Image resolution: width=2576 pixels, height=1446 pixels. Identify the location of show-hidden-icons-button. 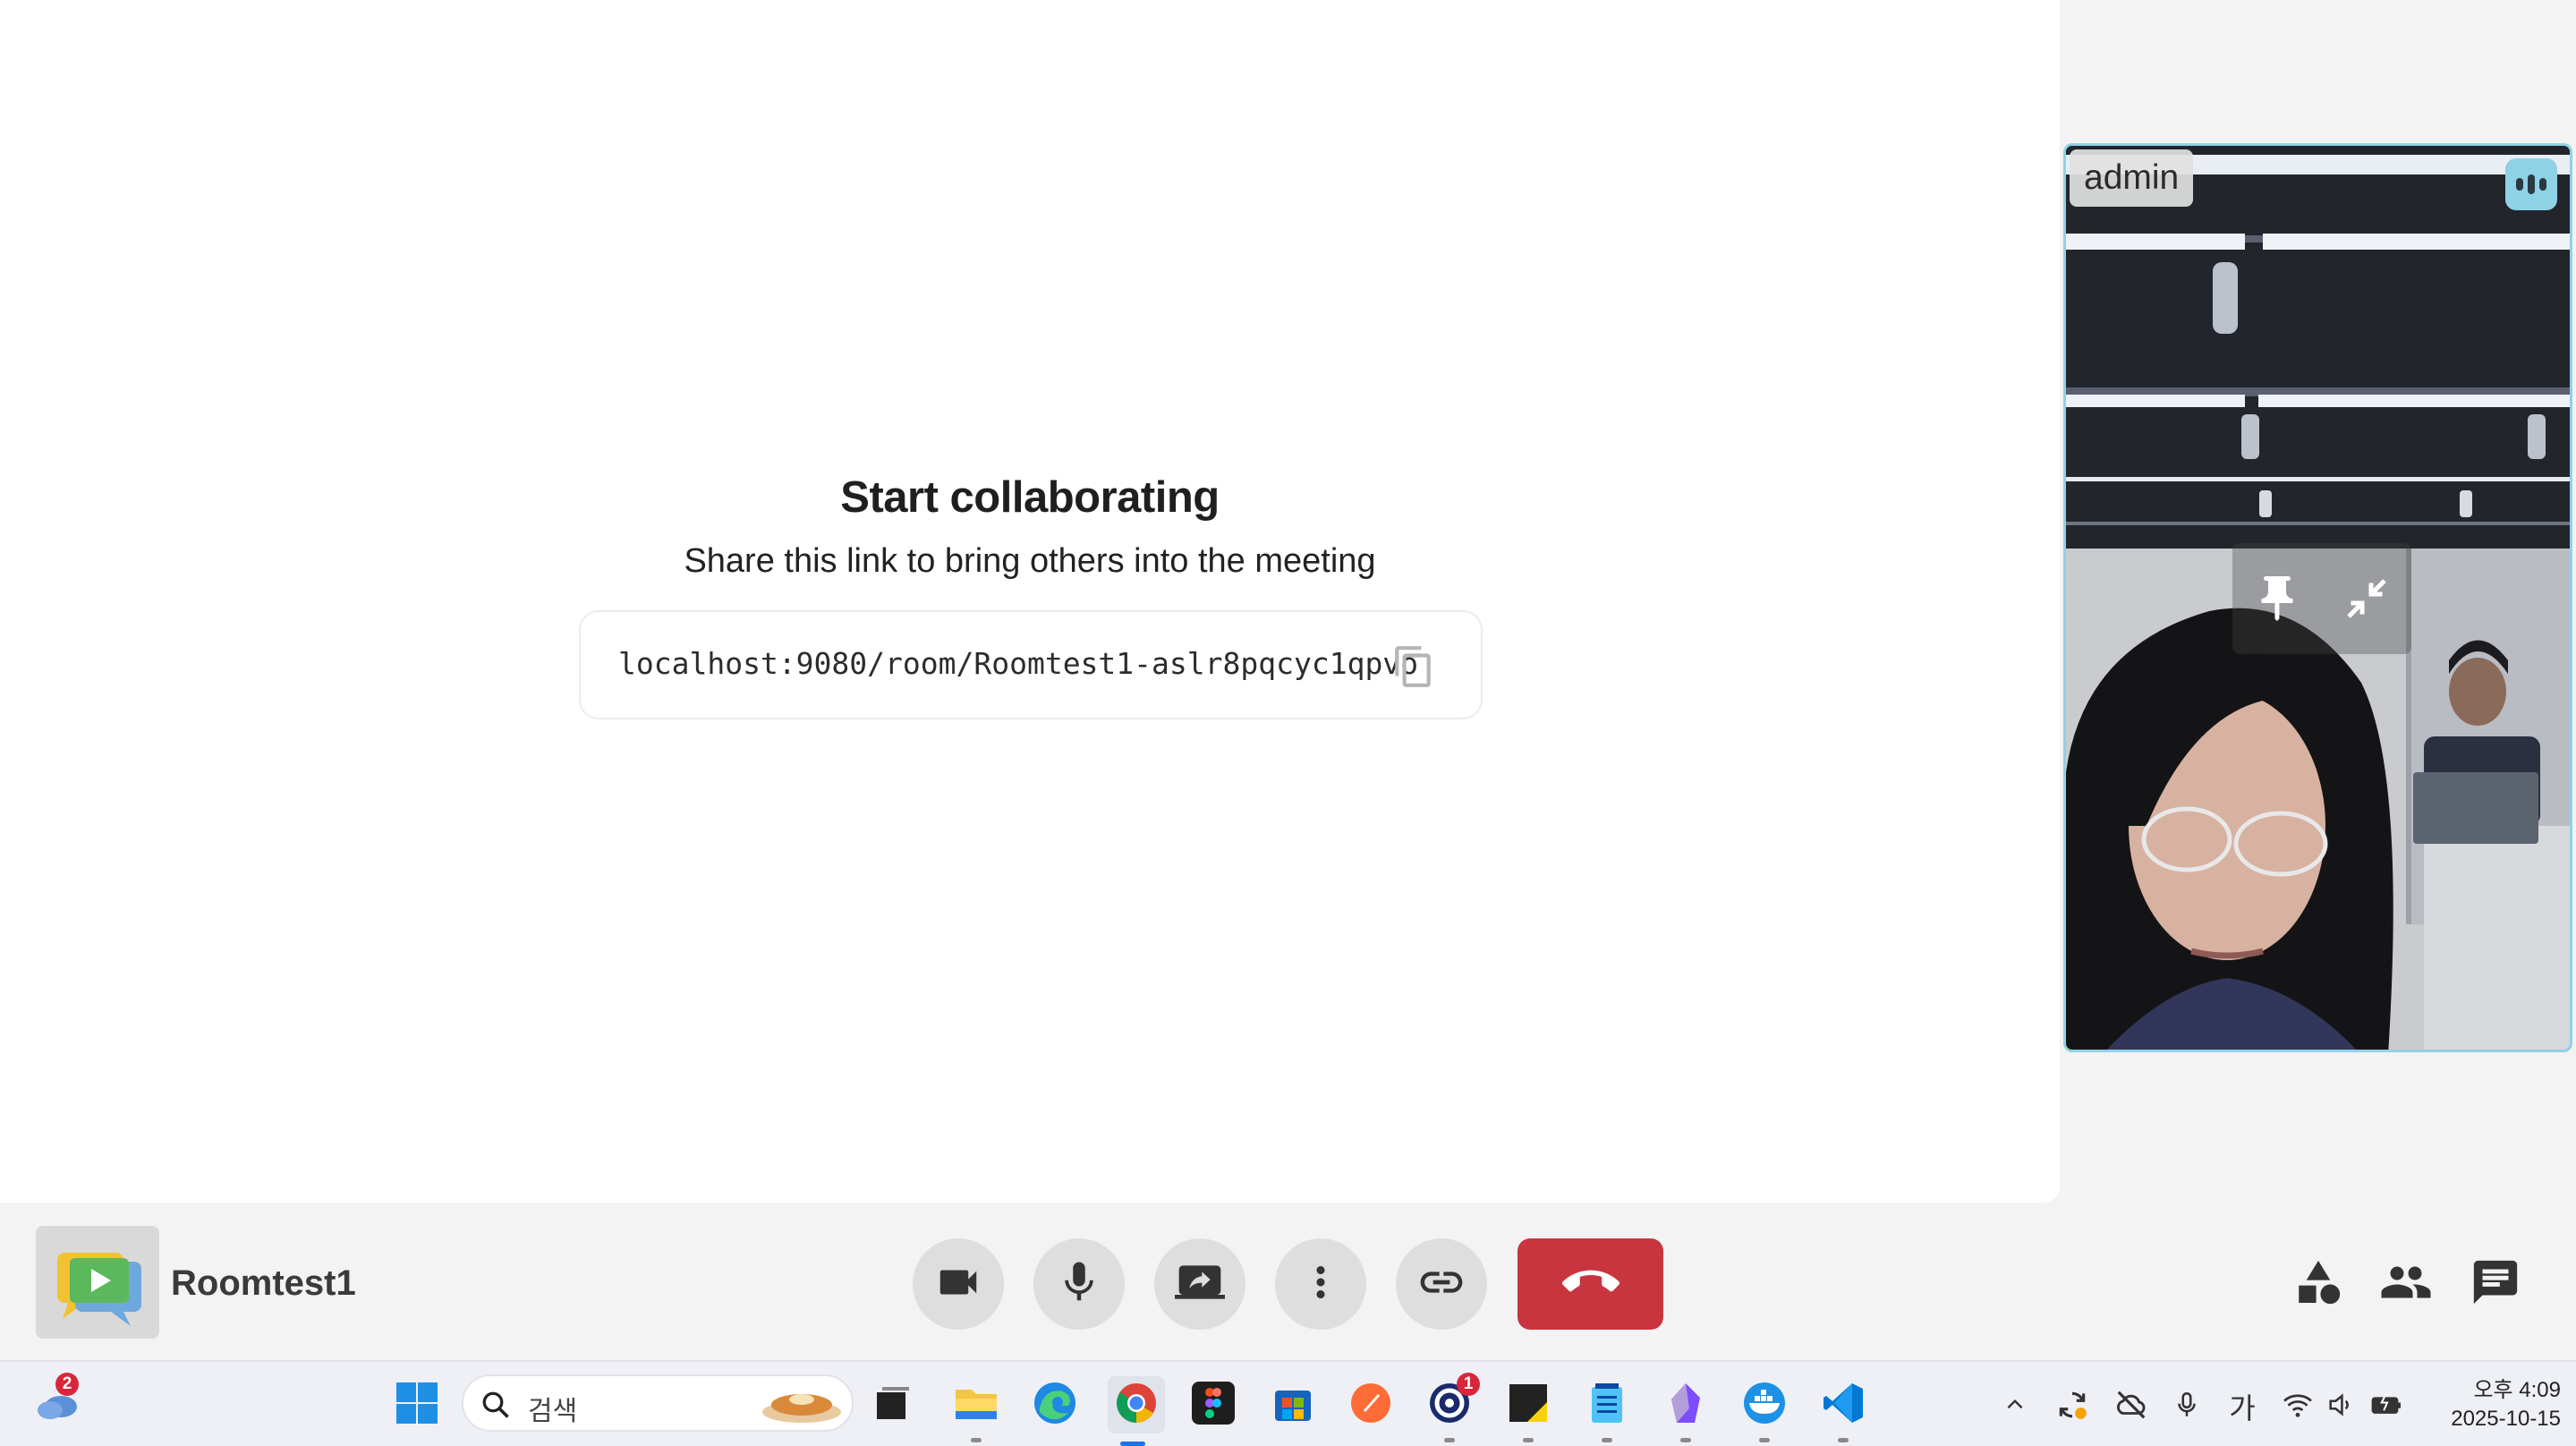
(2015, 1407).